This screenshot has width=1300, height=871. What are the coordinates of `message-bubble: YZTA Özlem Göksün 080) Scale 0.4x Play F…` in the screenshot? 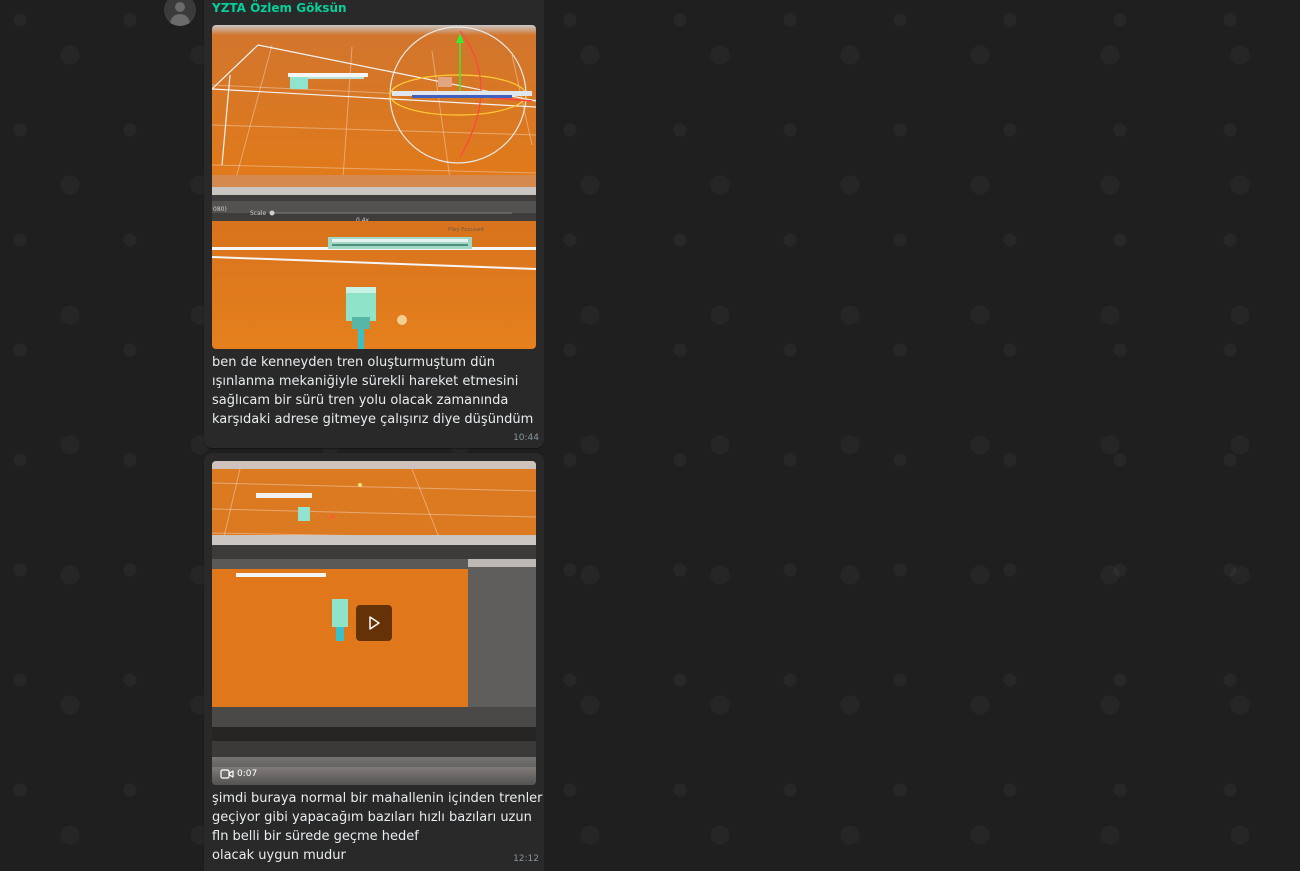 It's located at (374, 224).